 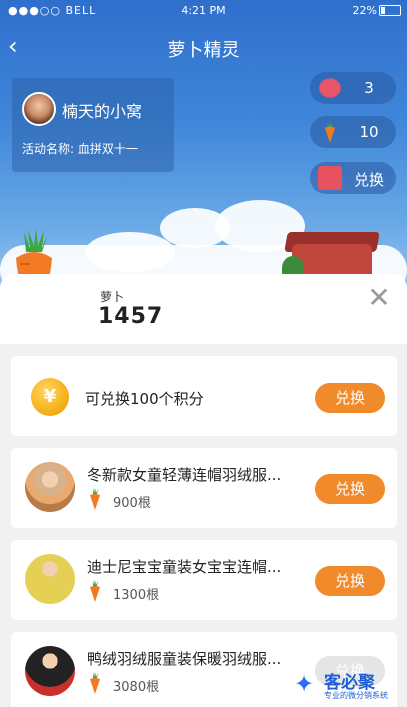 What do you see at coordinates (144, 399) in the screenshot?
I see `points-title: 可兑换100个积分` at bounding box center [144, 399].